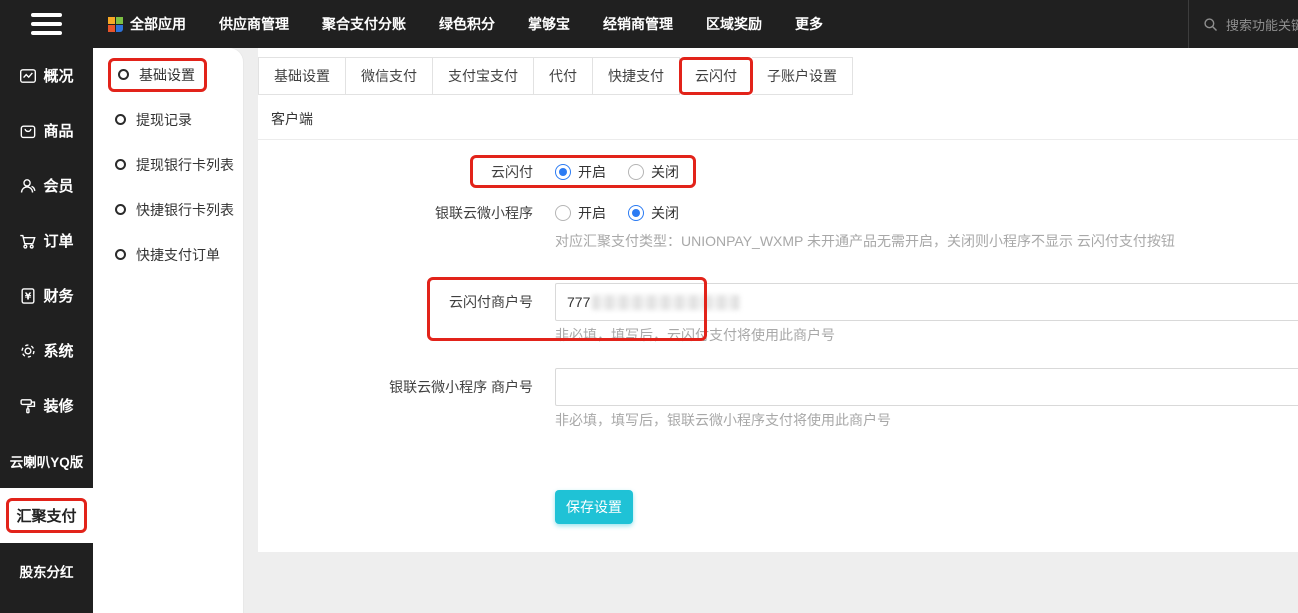 The height and width of the screenshot is (613, 1298). What do you see at coordinates (778, 117) in the screenshot?
I see `subnav-client: 客户端` at bounding box center [778, 117].